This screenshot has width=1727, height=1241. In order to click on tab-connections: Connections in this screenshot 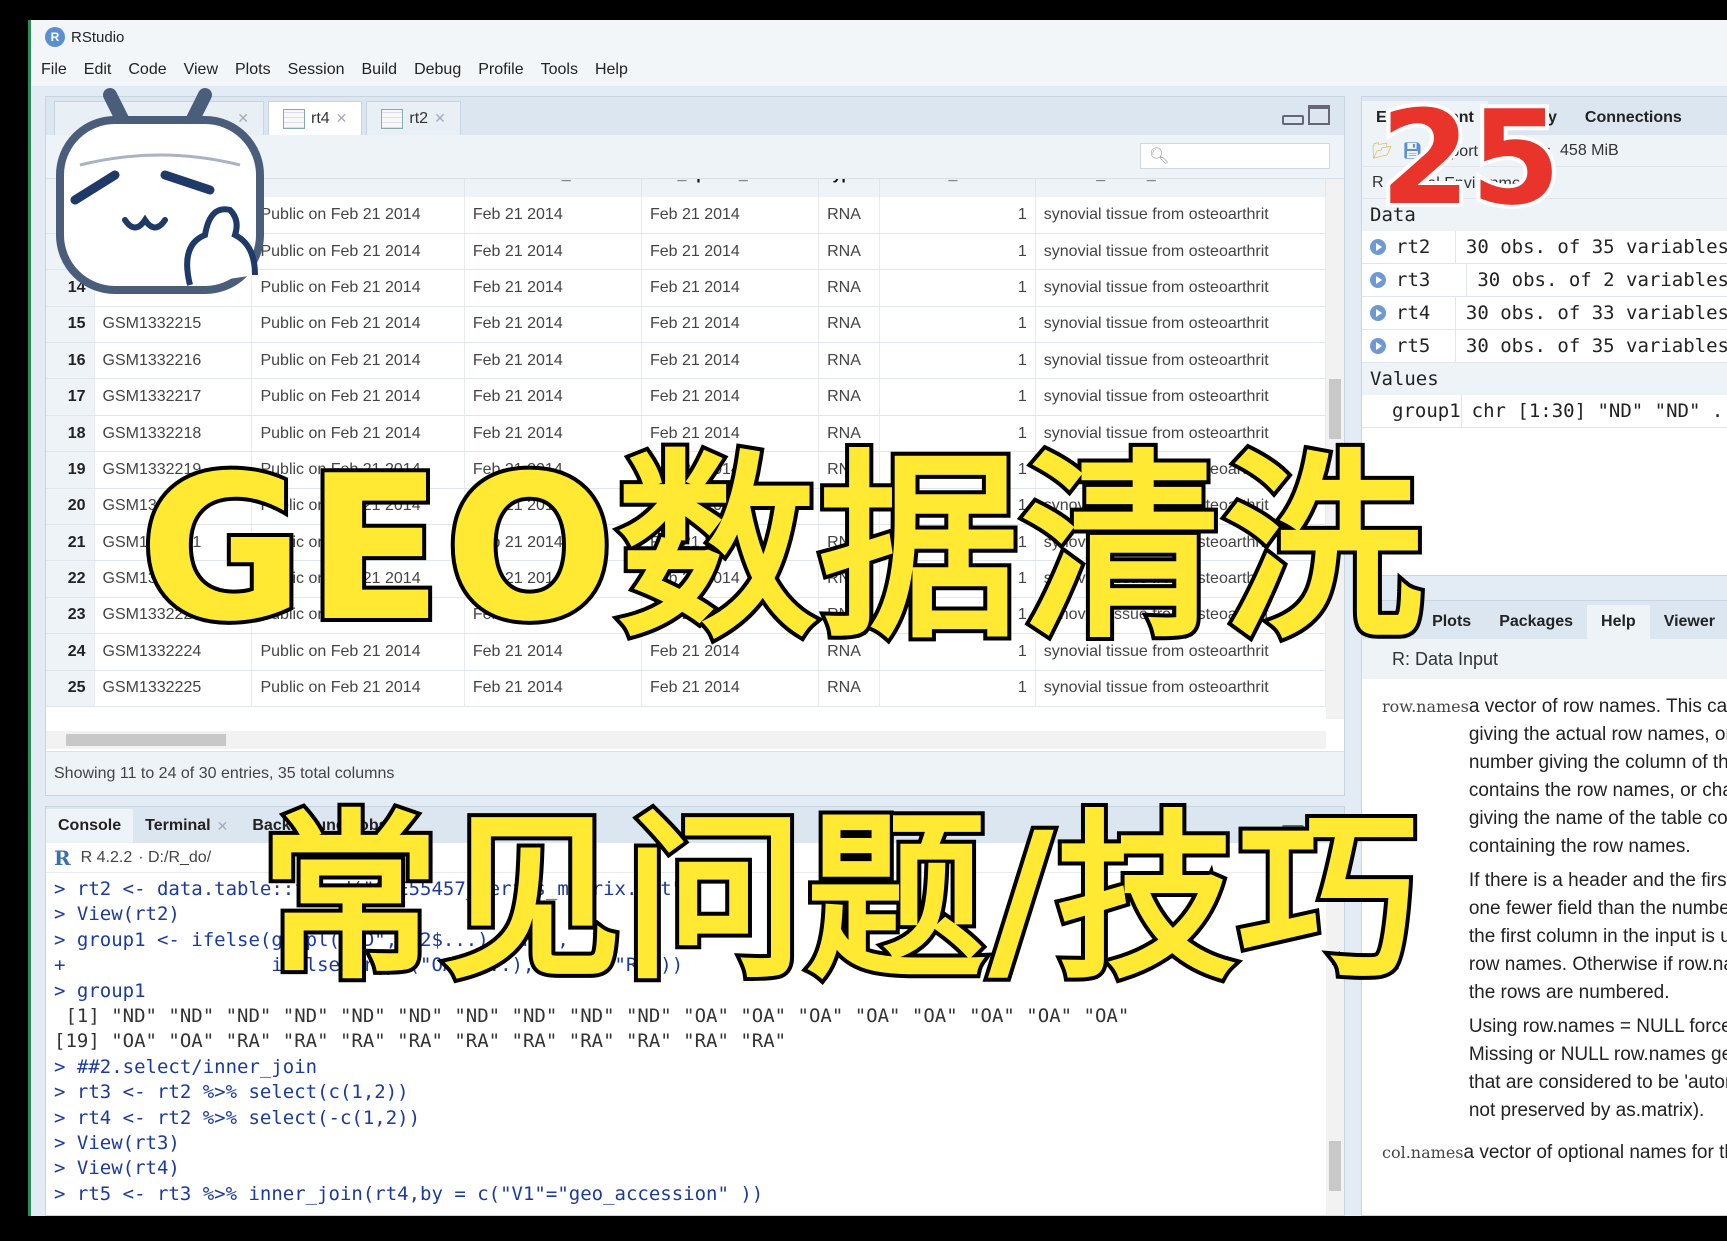, I will do `click(1633, 118)`.